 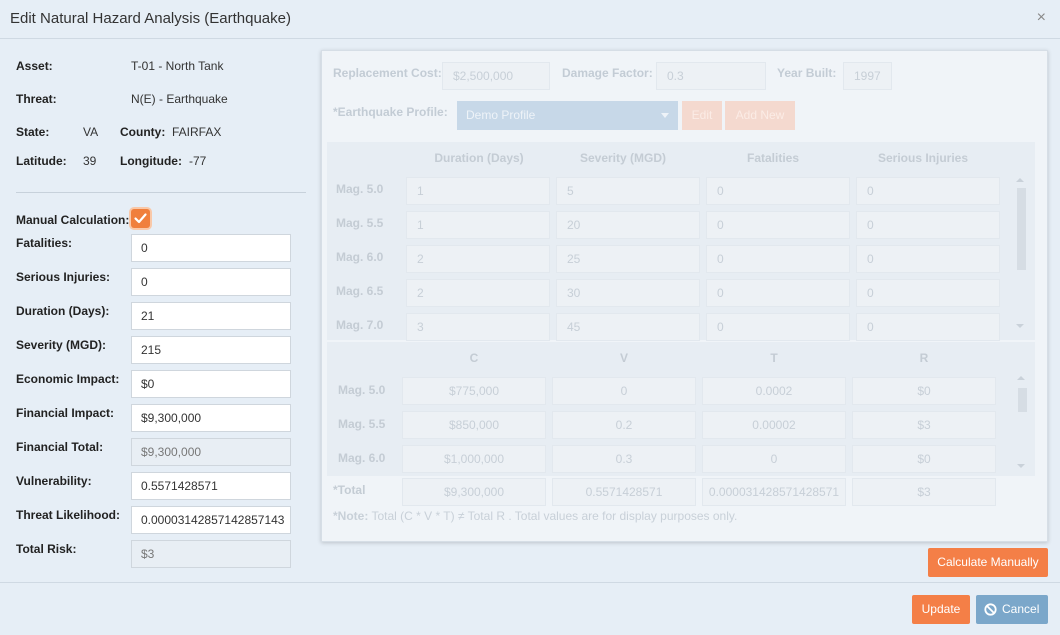 I want to click on financial-impact-label: Financial Impact:, so click(x=65, y=413).